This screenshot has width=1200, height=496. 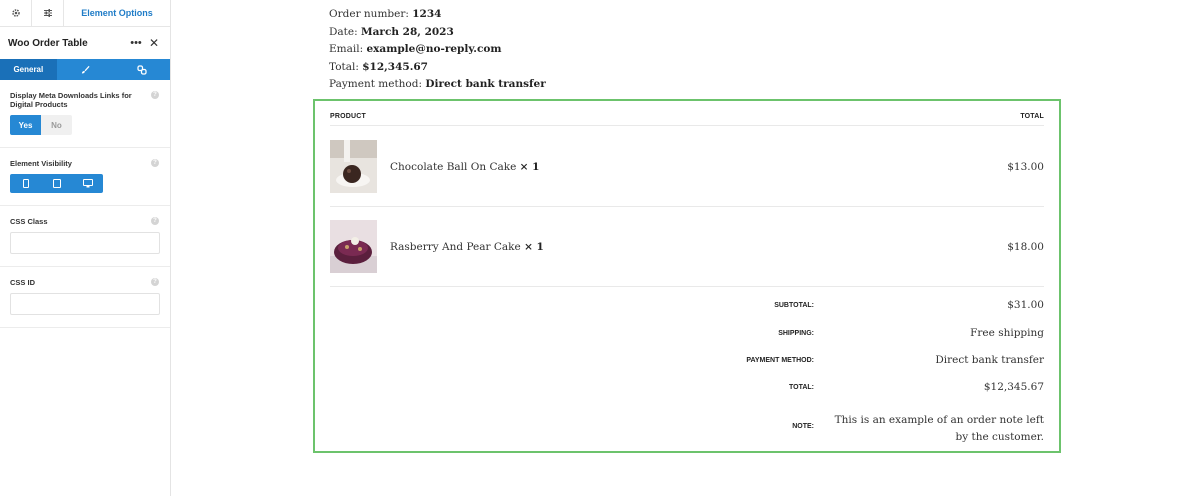 What do you see at coordinates (1007, 333) in the screenshot?
I see `totals-value: Free shipping` at bounding box center [1007, 333].